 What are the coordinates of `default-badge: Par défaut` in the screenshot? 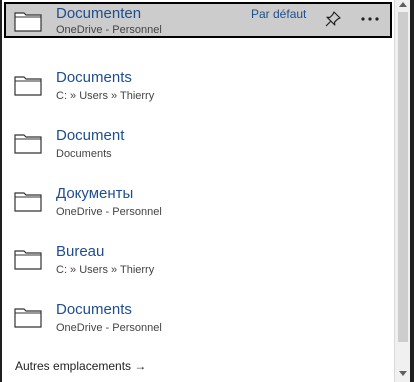 It's located at (279, 14).